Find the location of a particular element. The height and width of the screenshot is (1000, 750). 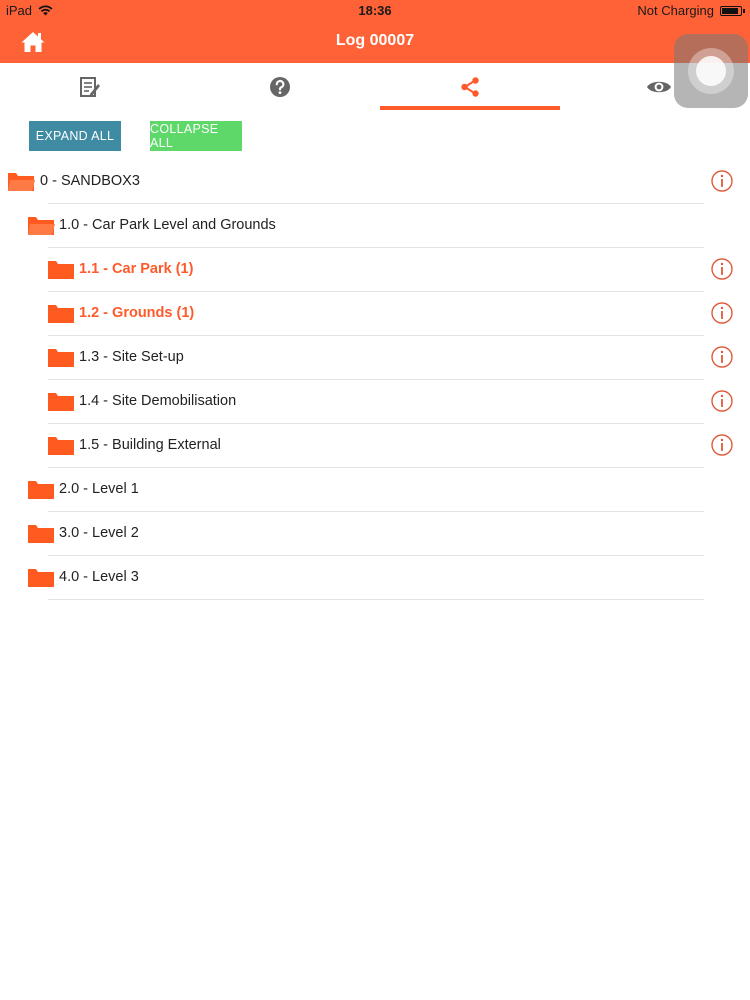

tree-label: 1.4 - Site Demobilisation is located at coordinates (158, 401).